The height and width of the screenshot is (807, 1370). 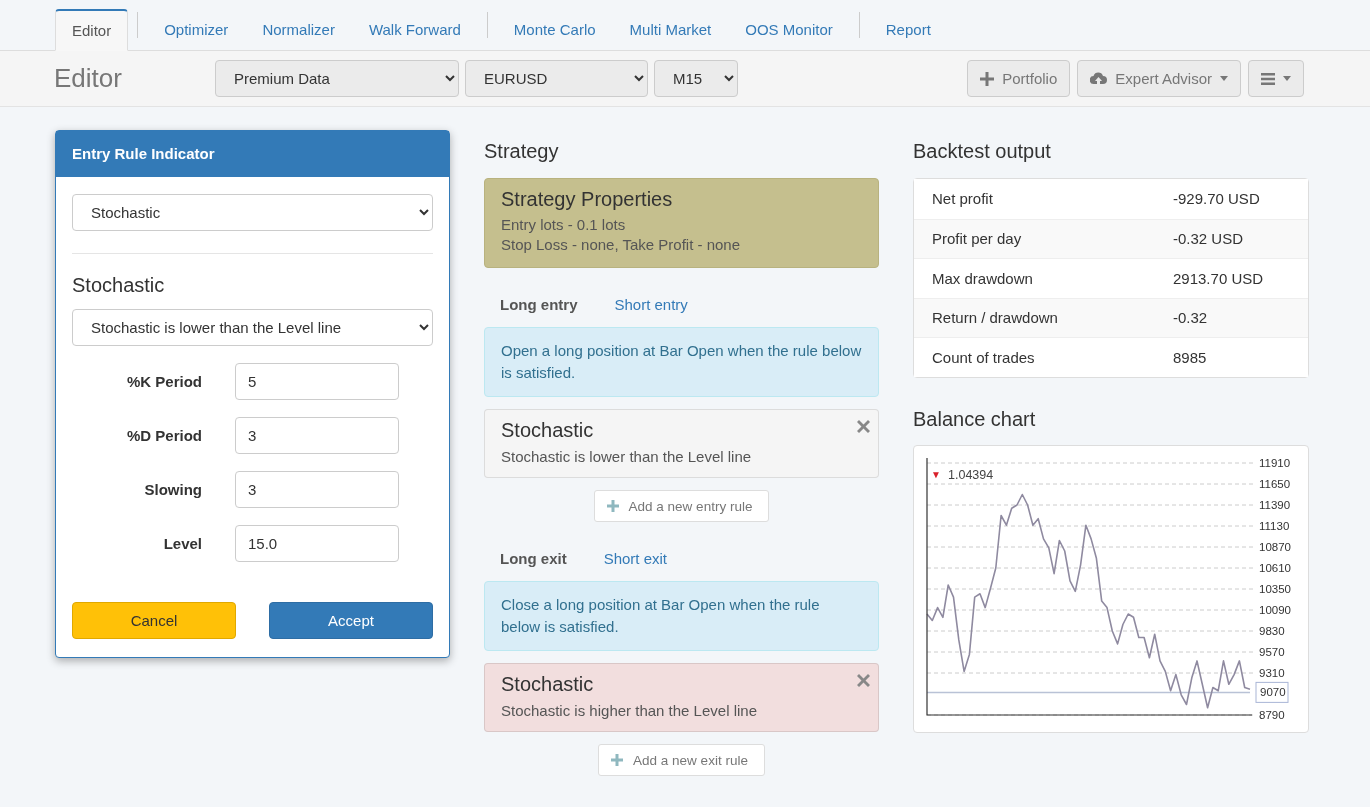 I want to click on rule-tab: Long exit, so click(x=533, y=558).